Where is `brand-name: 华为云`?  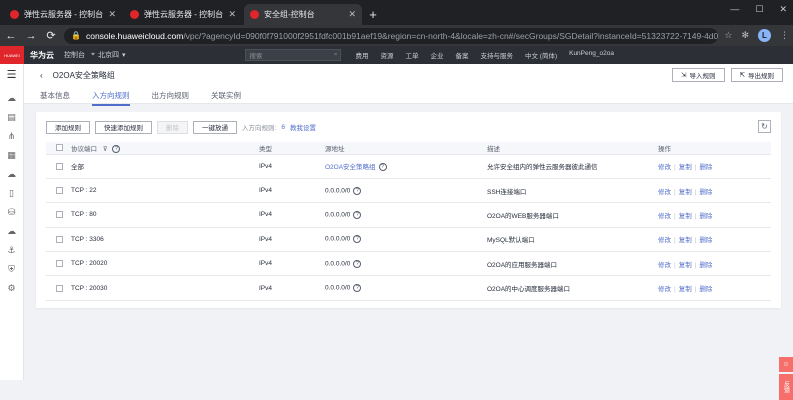
brand-name: 华为云 is located at coordinates (42, 55).